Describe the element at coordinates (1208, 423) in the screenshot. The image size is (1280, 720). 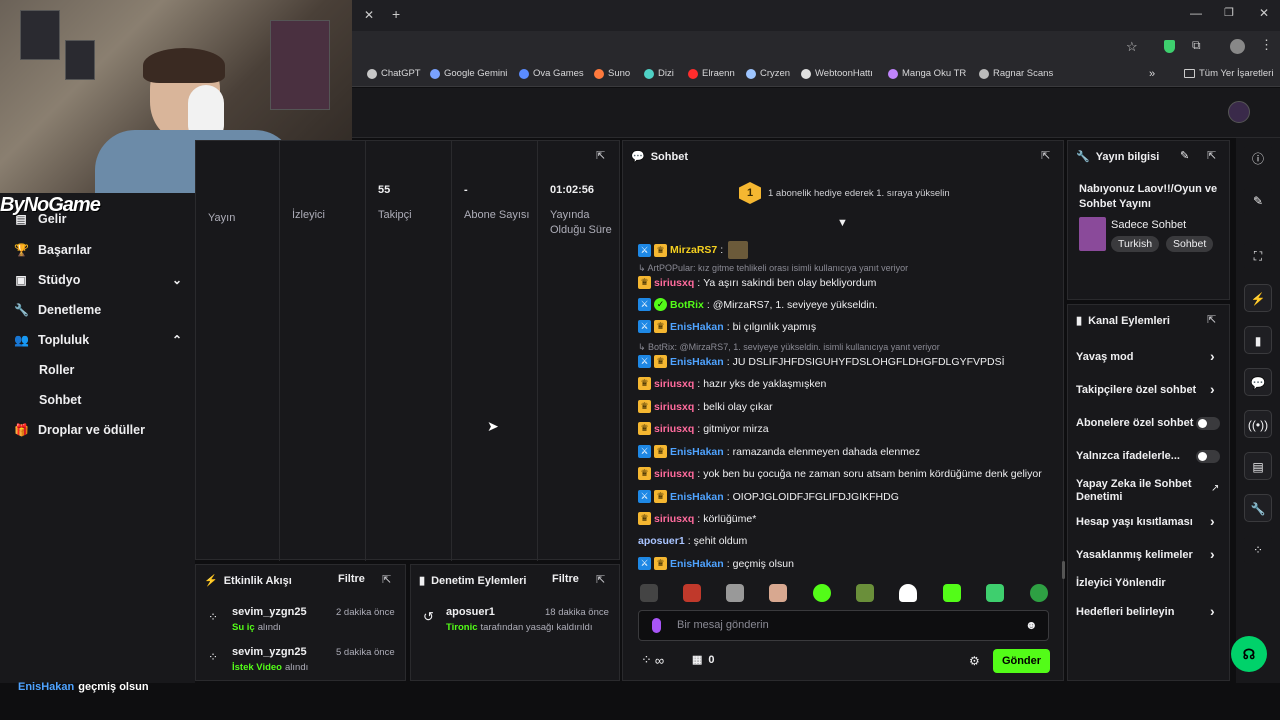
I see `subscribers-only-toggle` at that location.